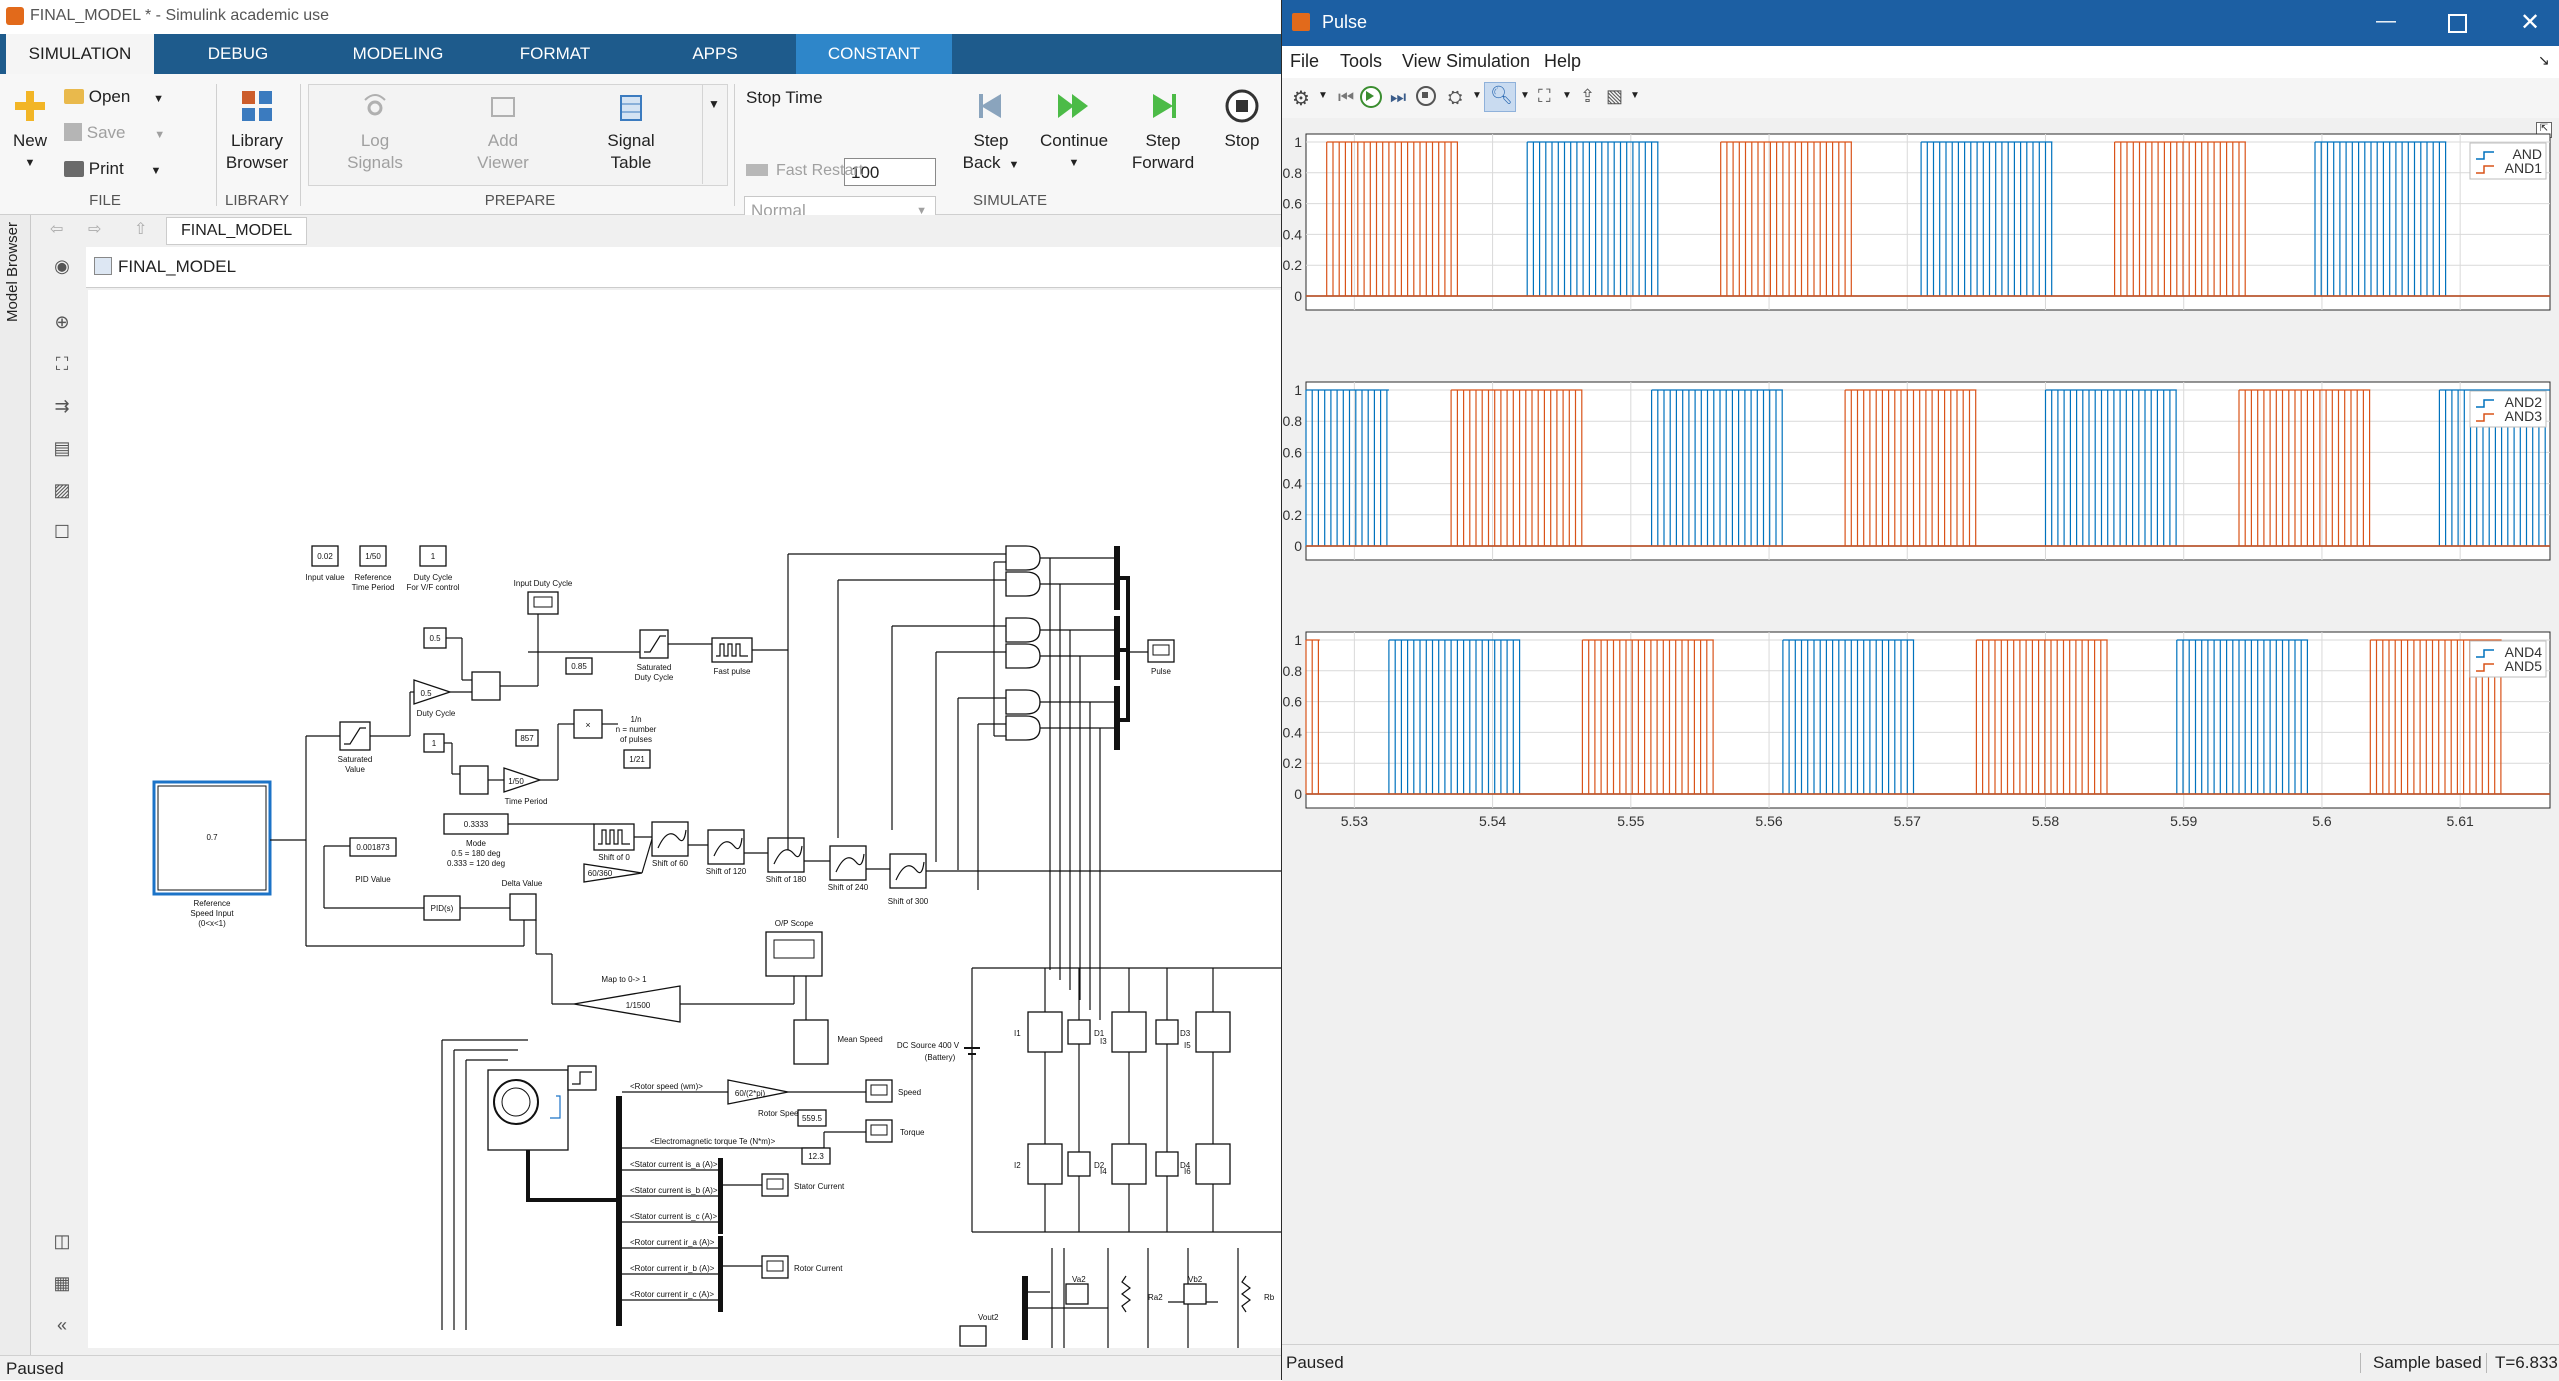 The width and height of the screenshot is (2559, 1381). Describe the element at coordinates (2508, 161) in the screenshot. I see `legend: ANDAND1` at that location.